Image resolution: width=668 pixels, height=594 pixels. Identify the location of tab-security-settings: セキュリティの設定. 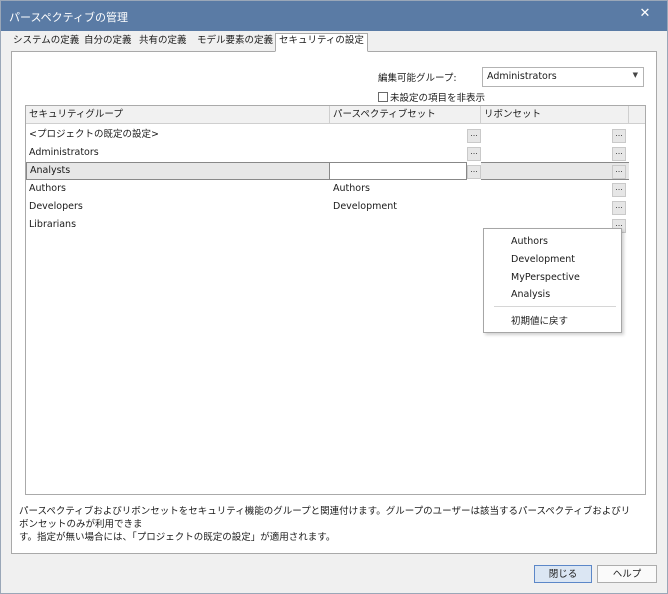
(321, 42).